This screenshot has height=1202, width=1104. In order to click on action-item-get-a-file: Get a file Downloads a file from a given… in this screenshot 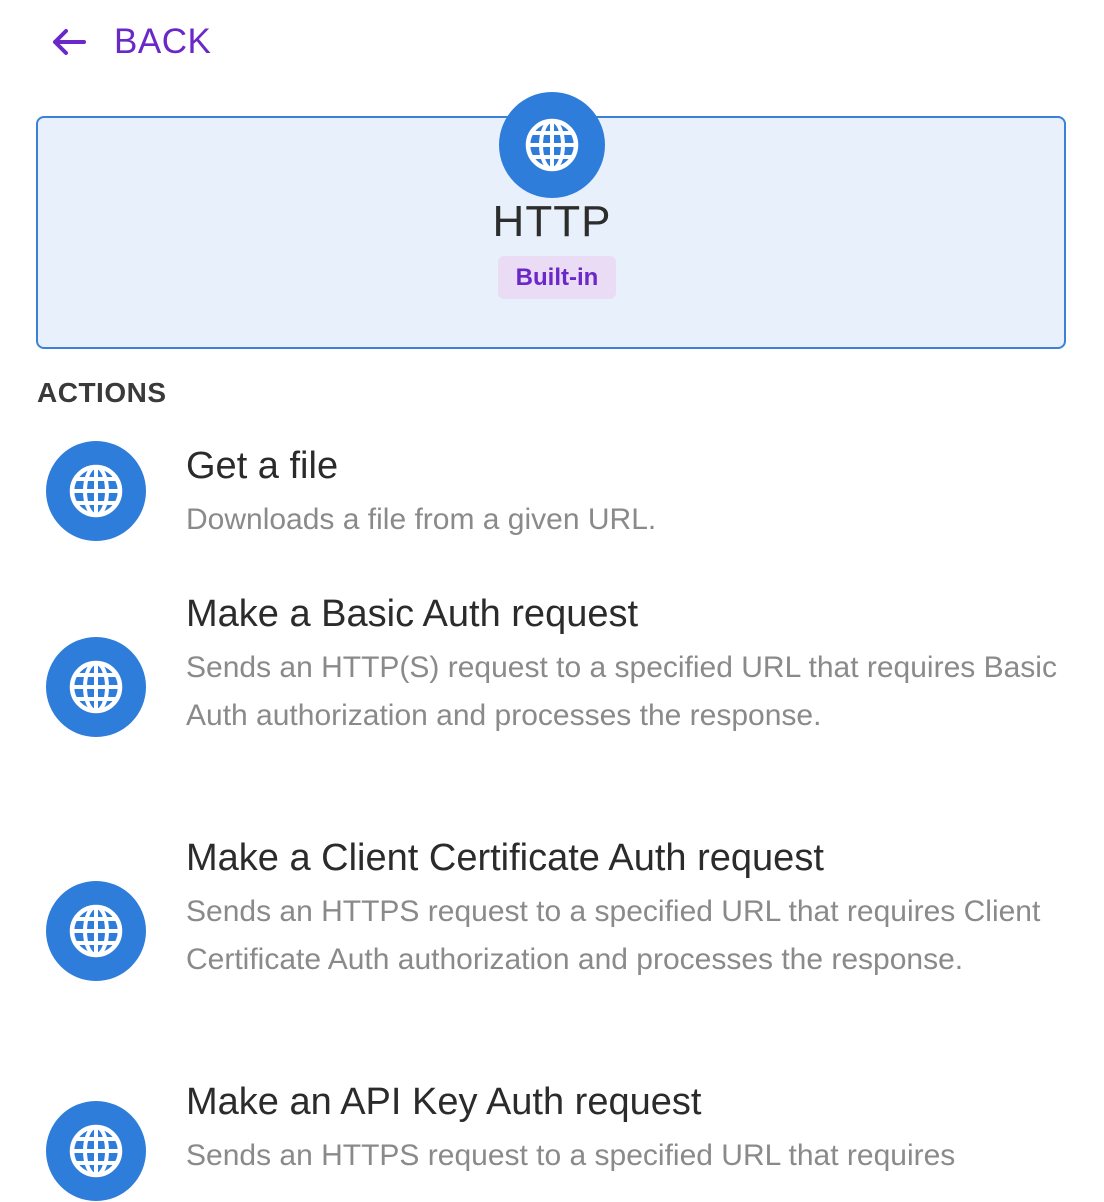, I will do `click(552, 496)`.